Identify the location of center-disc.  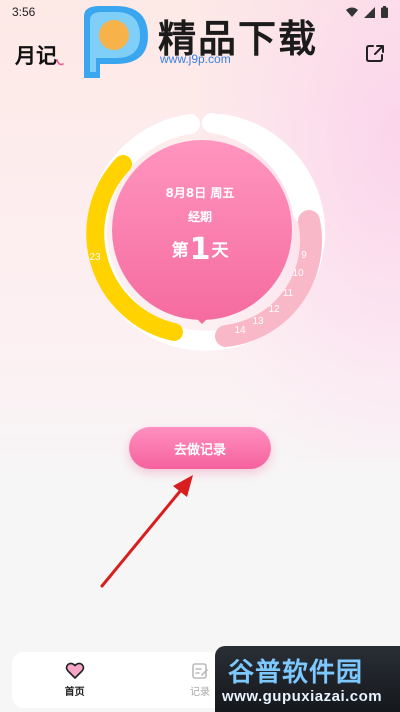
(202, 230).